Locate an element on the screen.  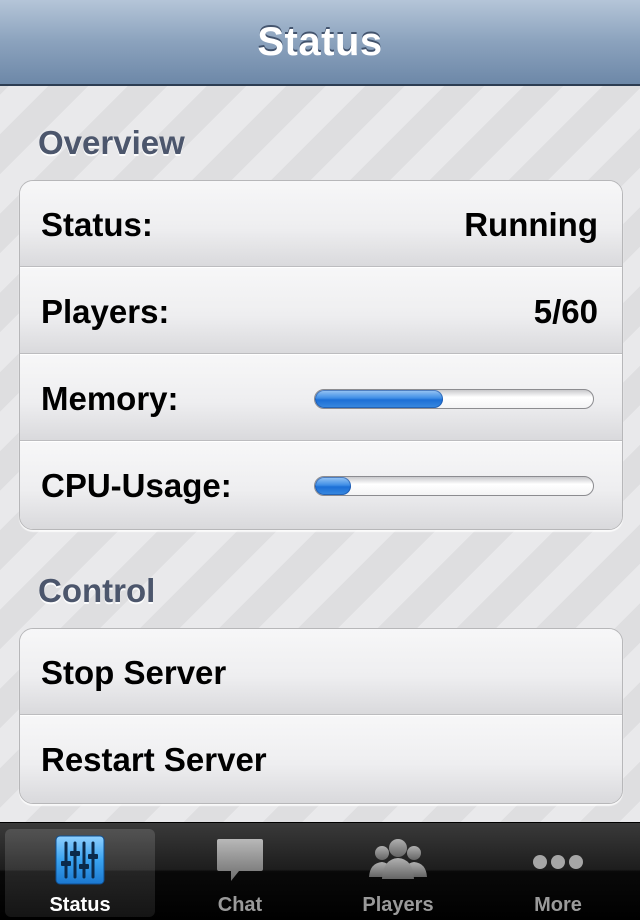
players-row: Players: 5/60 is located at coordinates (321, 311).